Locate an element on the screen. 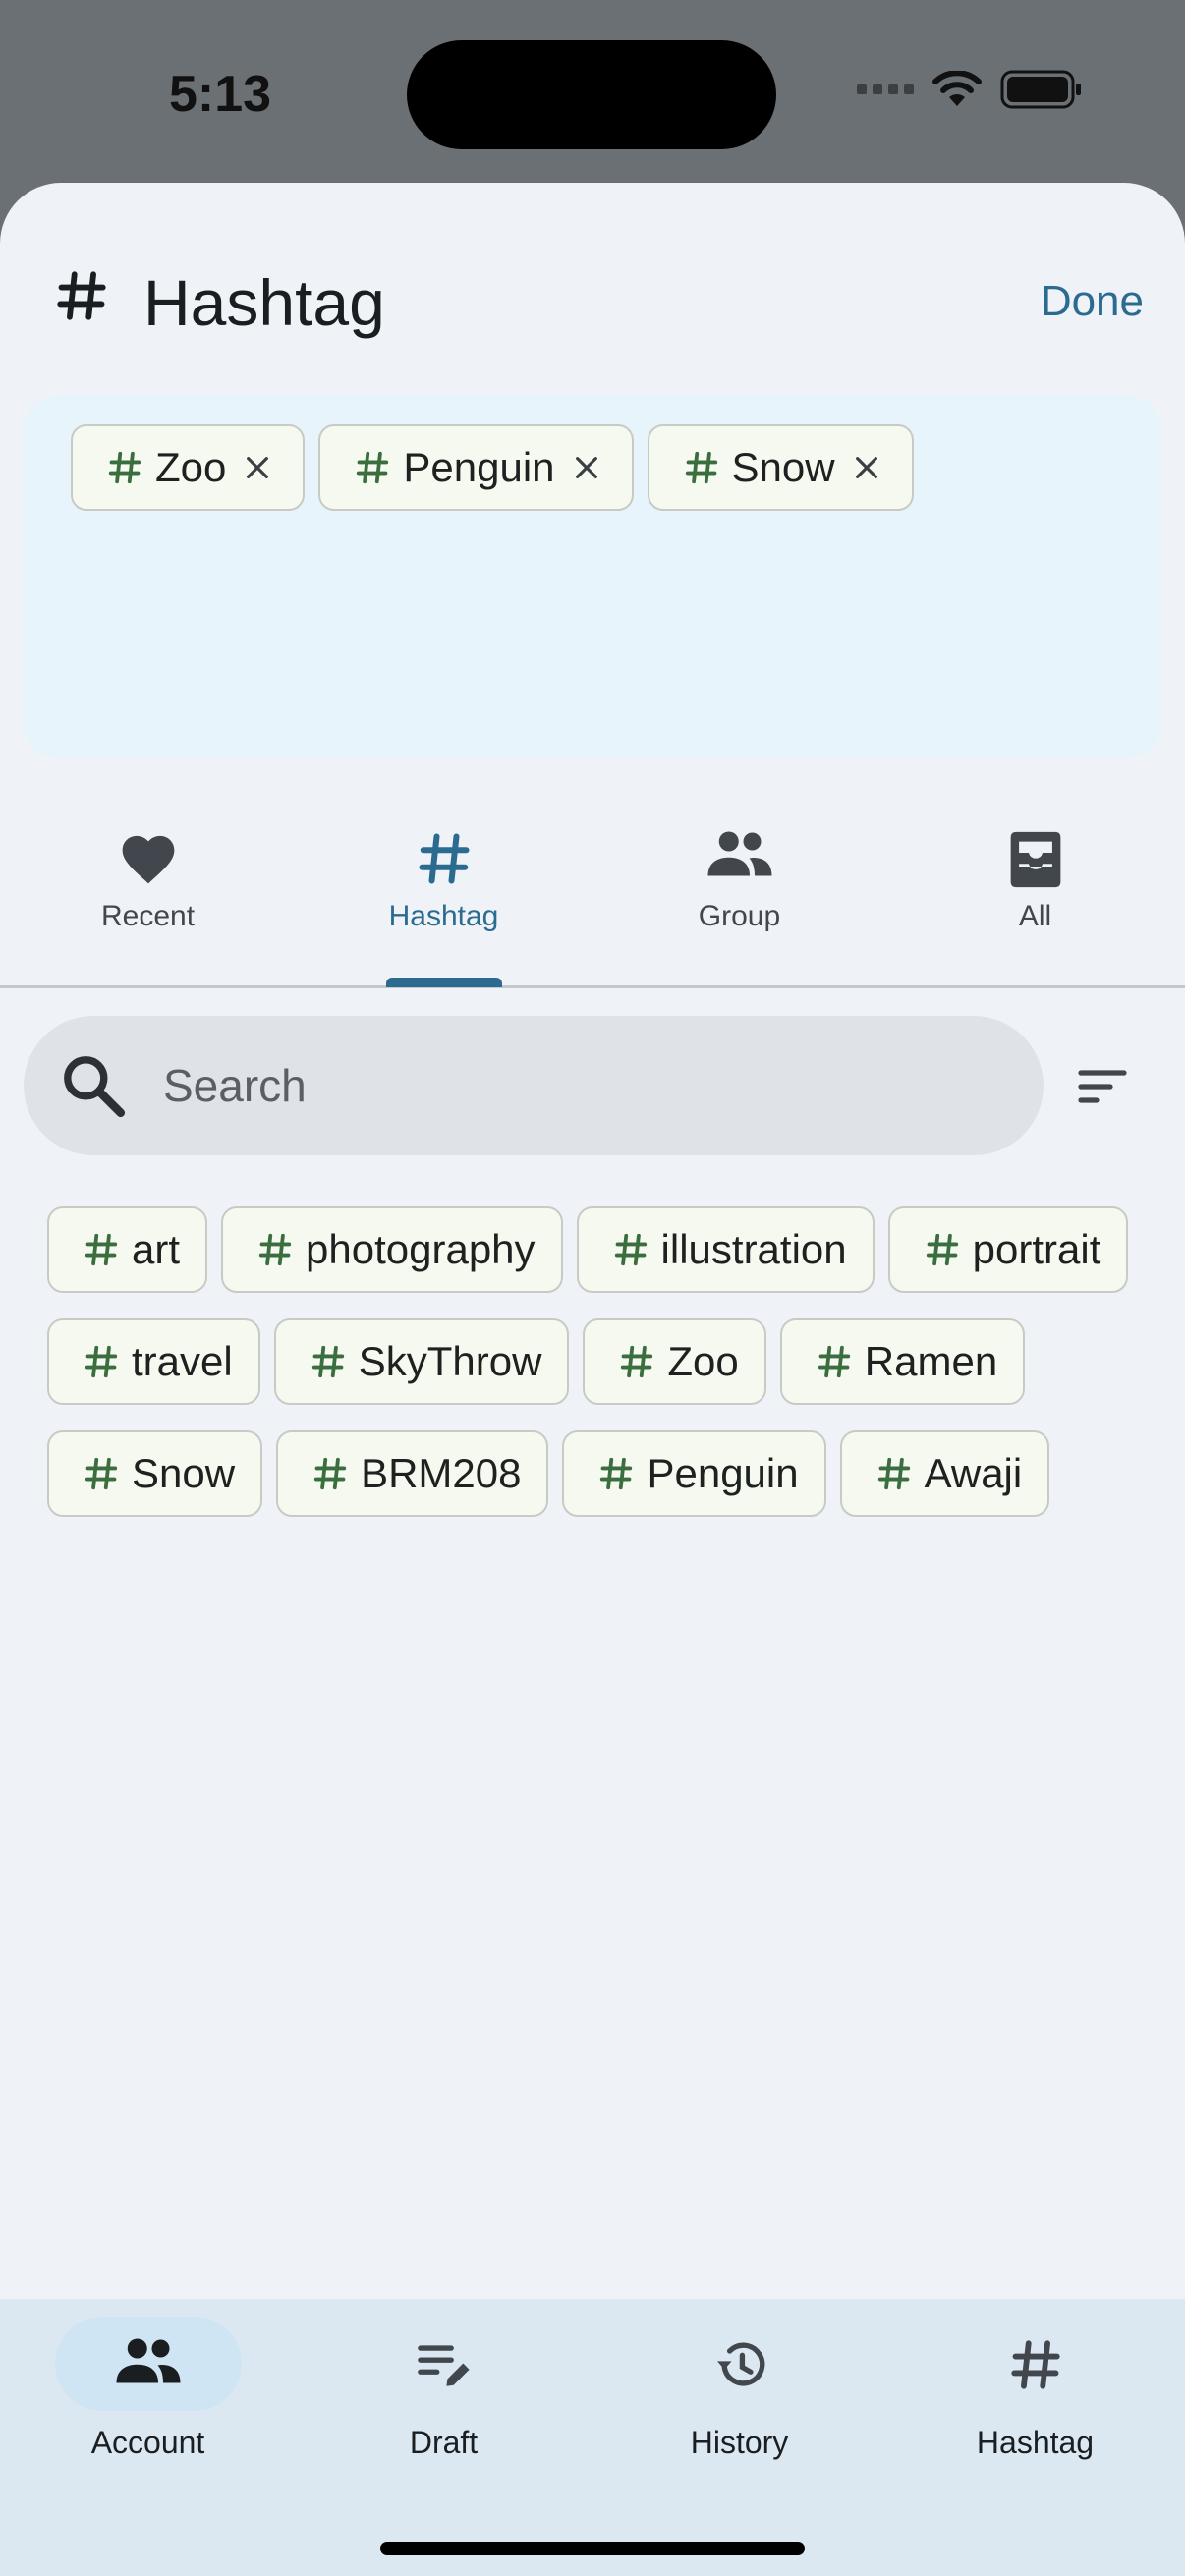  bottom-navigation: Account Draft History Hashtag is located at coordinates (592, 2437).